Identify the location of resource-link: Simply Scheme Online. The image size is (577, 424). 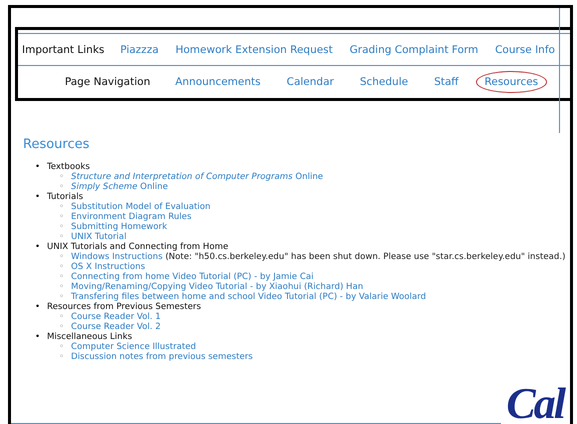
(119, 187).